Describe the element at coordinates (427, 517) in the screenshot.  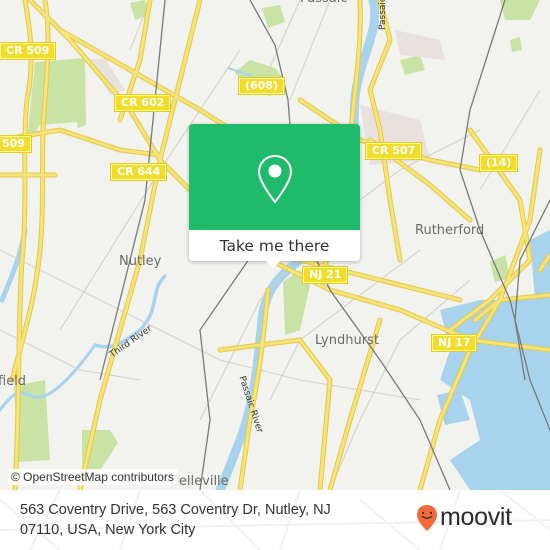
I see `moovit-logo-icon` at that location.